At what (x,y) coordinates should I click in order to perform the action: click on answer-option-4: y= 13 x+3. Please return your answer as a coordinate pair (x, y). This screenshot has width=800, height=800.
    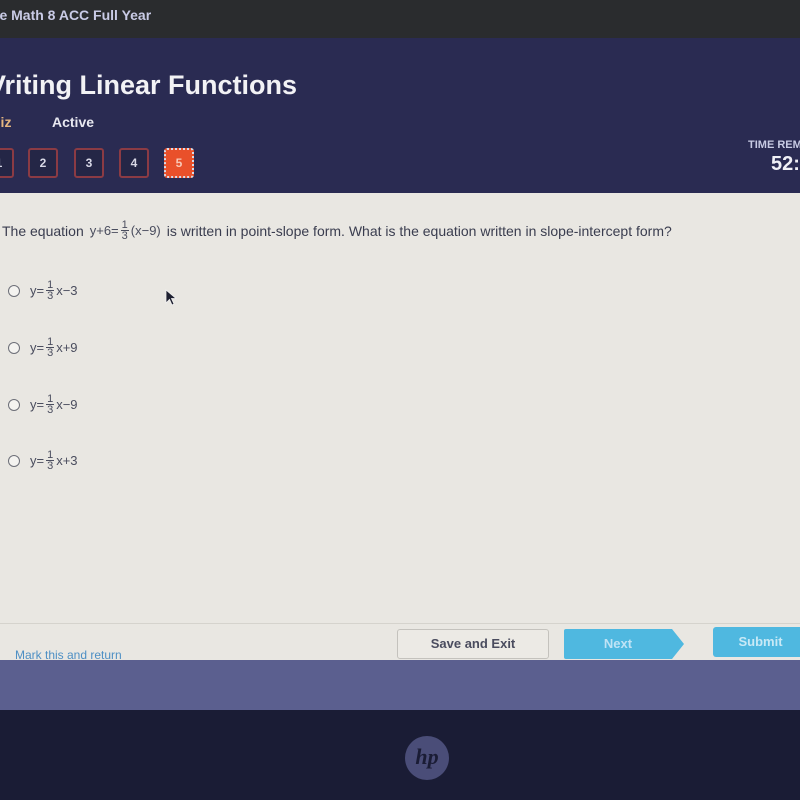
    Looking at the image, I should click on (43, 461).